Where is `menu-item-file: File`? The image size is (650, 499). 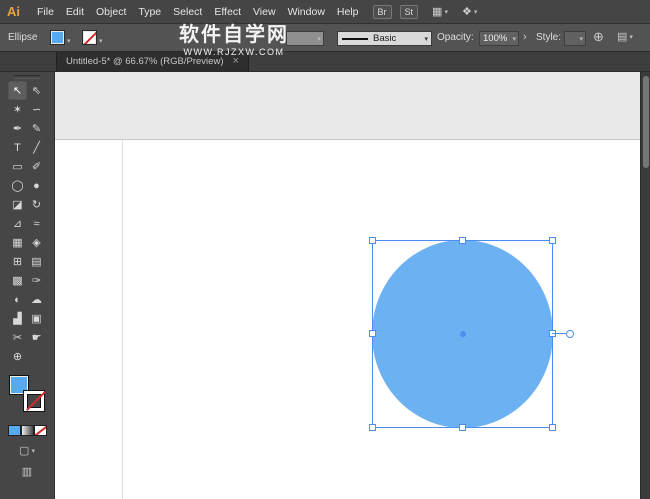
menu-item-file: File is located at coordinates (45, 12).